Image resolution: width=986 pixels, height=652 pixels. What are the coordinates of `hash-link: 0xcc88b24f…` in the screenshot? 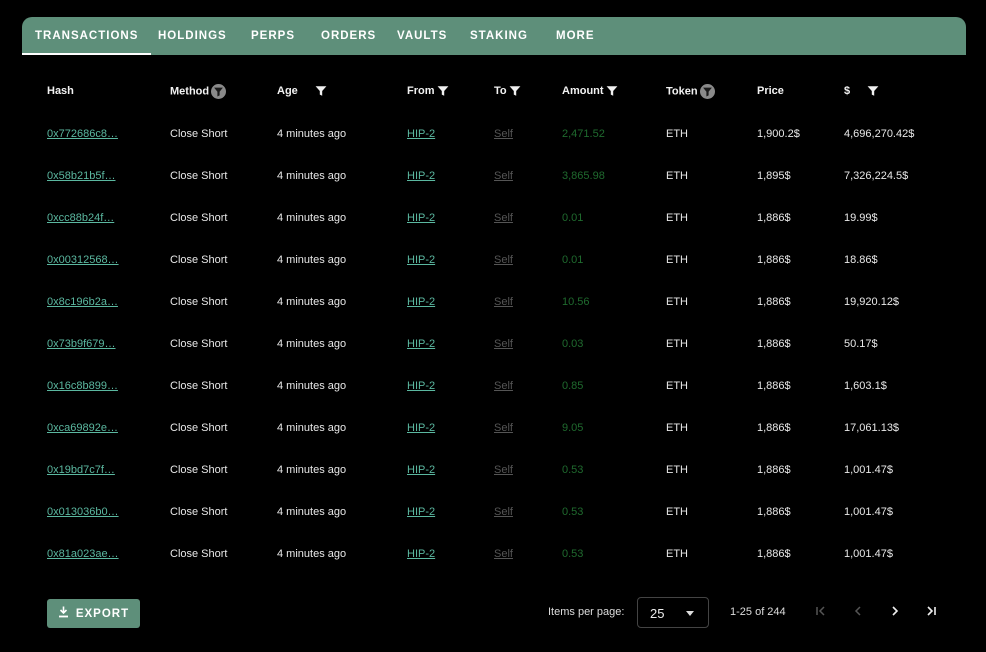 It's located at (80, 218).